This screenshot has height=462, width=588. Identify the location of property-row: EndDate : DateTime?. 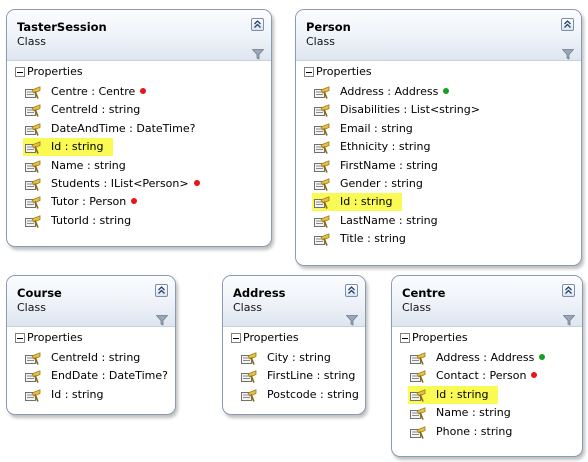
(91, 376).